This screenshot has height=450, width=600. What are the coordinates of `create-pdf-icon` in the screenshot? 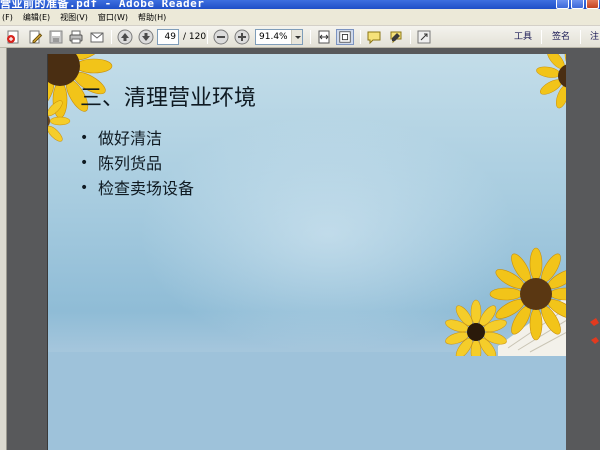 It's located at (13, 37).